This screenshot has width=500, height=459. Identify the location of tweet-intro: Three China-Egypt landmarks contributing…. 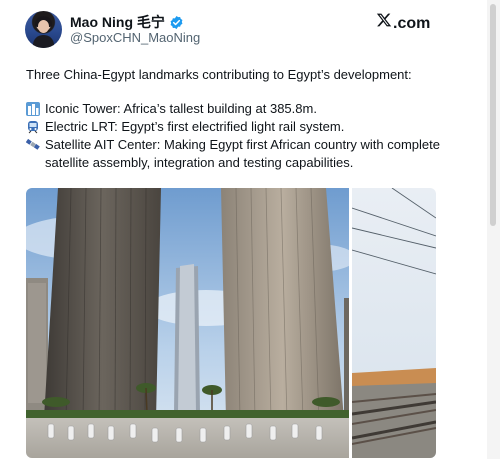
(219, 74).